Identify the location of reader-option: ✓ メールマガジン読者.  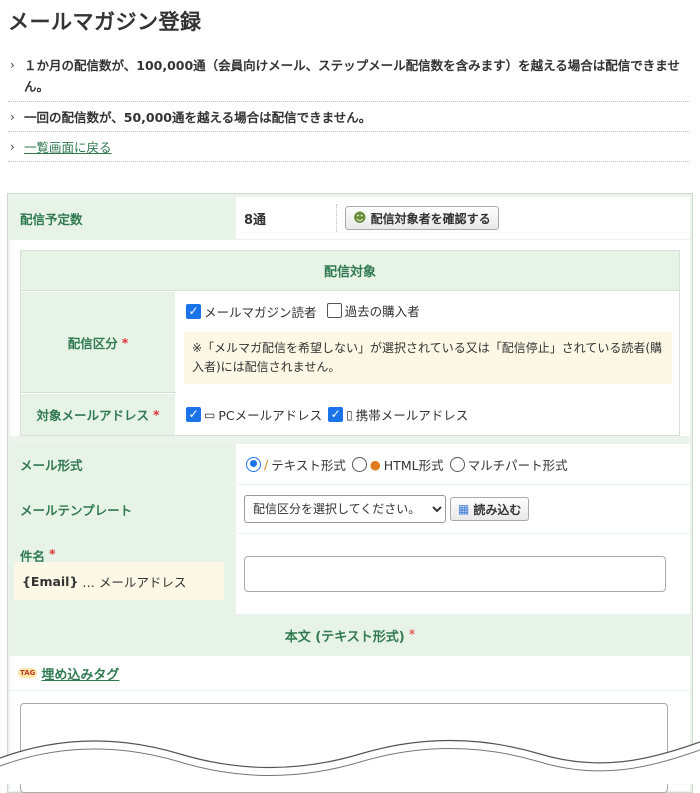
(251, 311).